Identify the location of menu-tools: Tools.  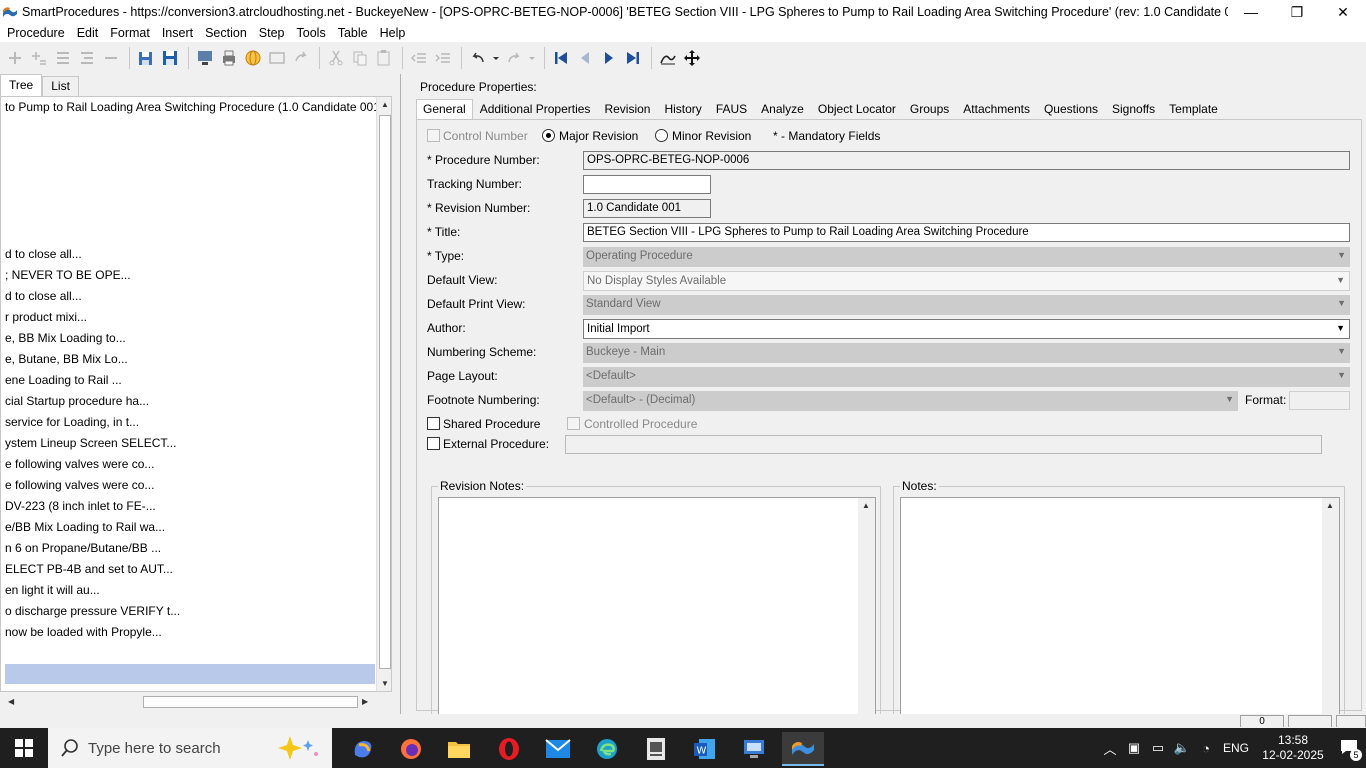
(310, 33).